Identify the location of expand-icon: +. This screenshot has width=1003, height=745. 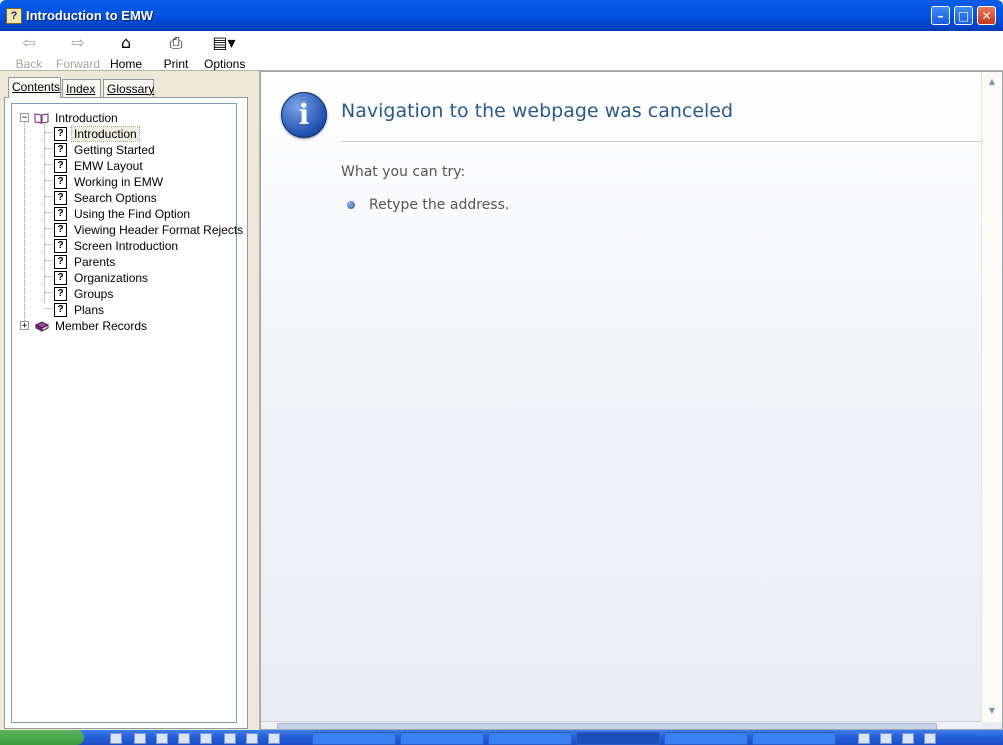
(24, 326).